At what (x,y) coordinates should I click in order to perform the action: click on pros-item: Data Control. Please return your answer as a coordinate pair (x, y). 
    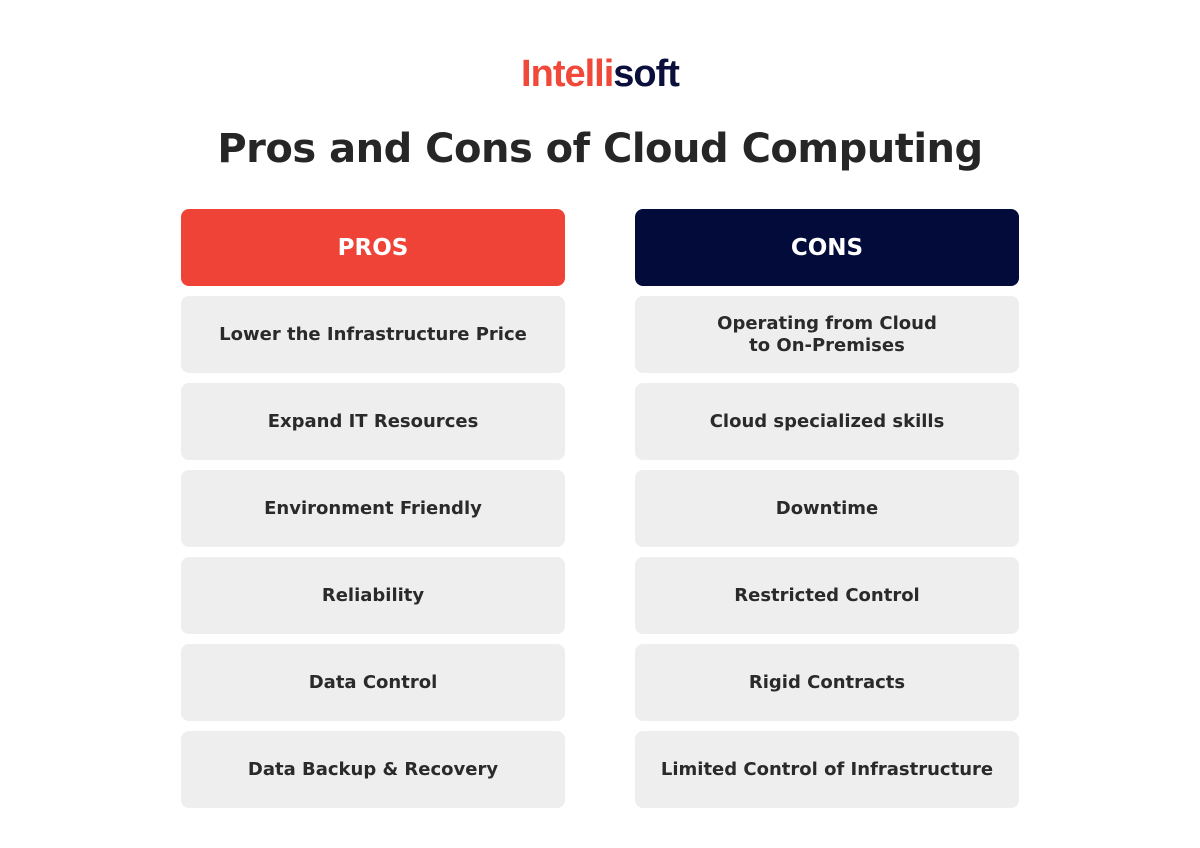
    Looking at the image, I should click on (373, 682).